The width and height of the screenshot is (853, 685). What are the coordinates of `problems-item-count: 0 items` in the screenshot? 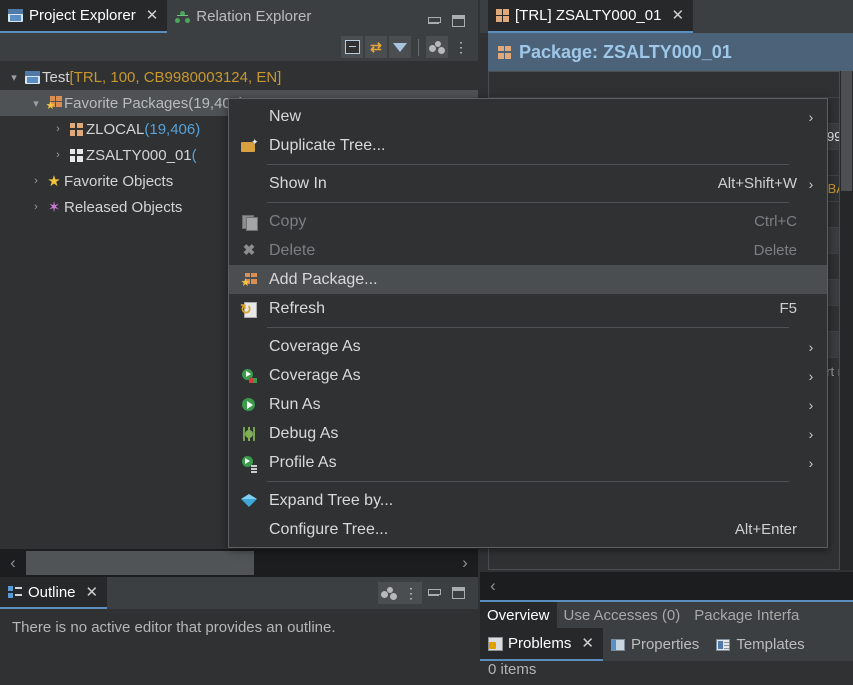 It's located at (666, 673).